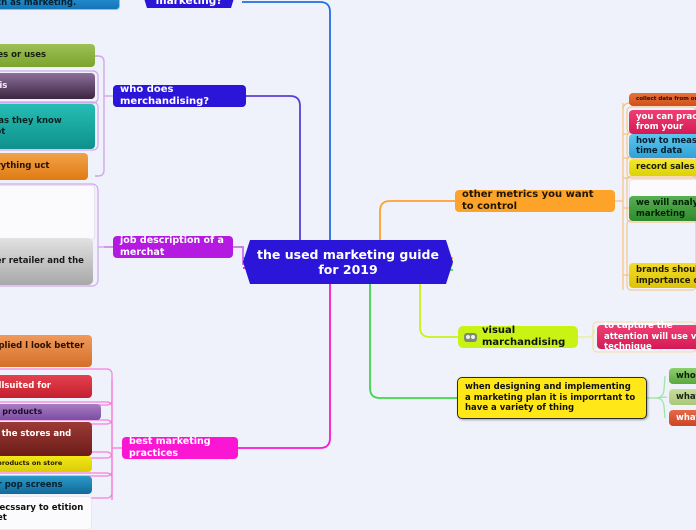 This screenshot has width=696, height=530. I want to click on leaf-label: their own ty as they know what does not, so click(31, 126).